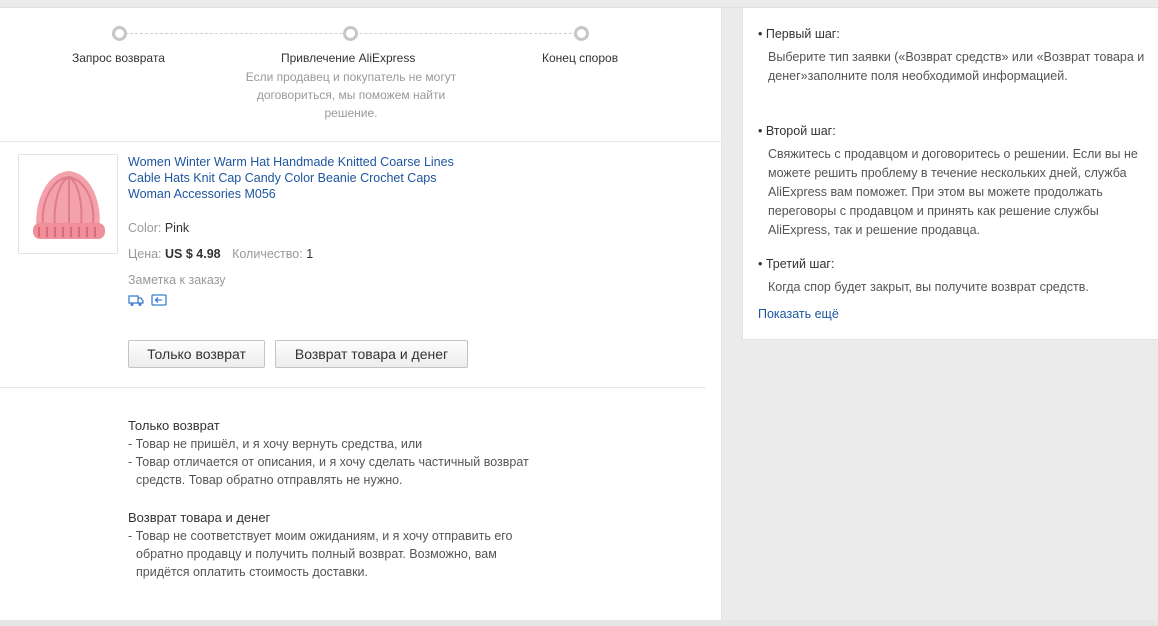 The width and height of the screenshot is (1158, 626). Describe the element at coordinates (799, 34) in the screenshot. I see `sidebar-step-1-title: • Первый шаг:` at that location.